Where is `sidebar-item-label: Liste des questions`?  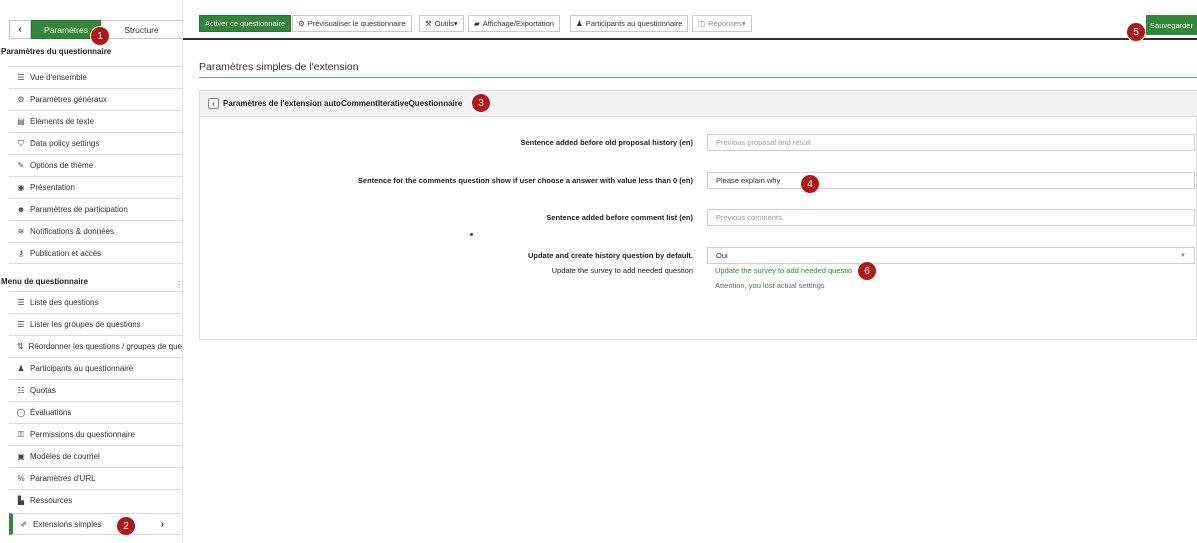
sidebar-item-label: Liste des questions is located at coordinates (64, 302).